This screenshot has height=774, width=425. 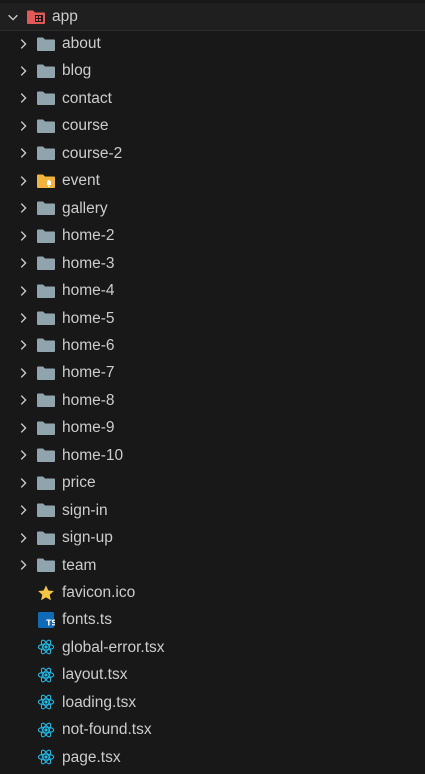 I want to click on tree-folder-sign-up: sign-up, so click(x=212, y=537).